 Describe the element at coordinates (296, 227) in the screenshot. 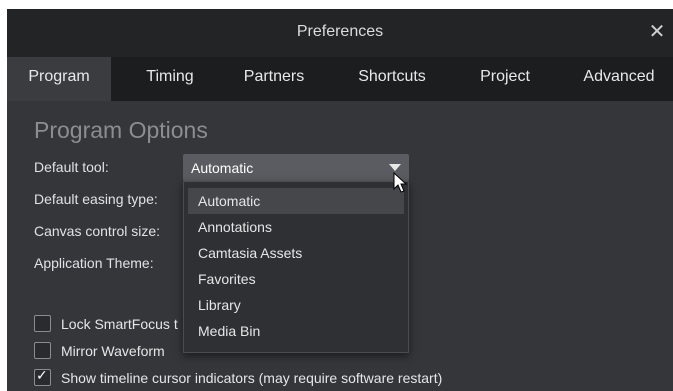

I see `dropdown-option-annotations: Annotations` at that location.